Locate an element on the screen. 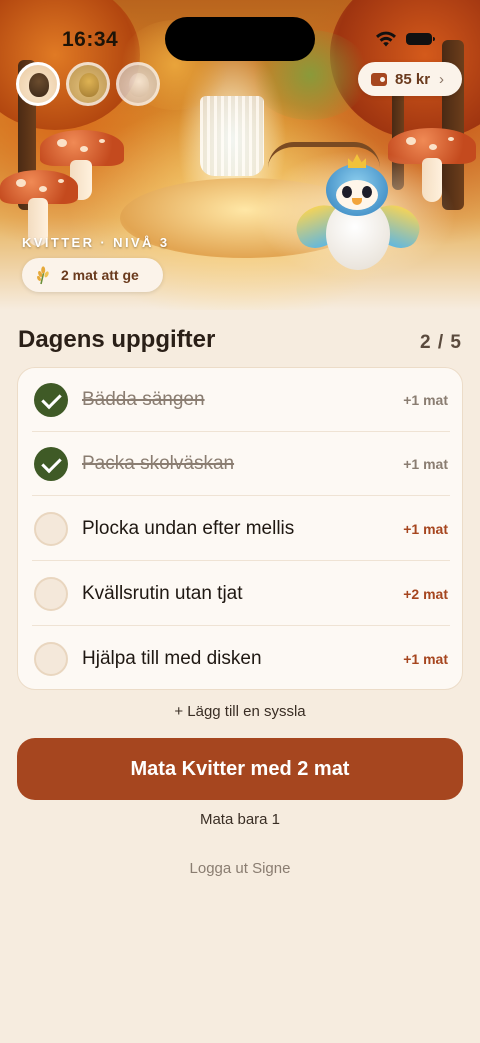 This screenshot has width=480, height=1043. task-row: Hjälpa till med disken +1 mat is located at coordinates (241, 659).